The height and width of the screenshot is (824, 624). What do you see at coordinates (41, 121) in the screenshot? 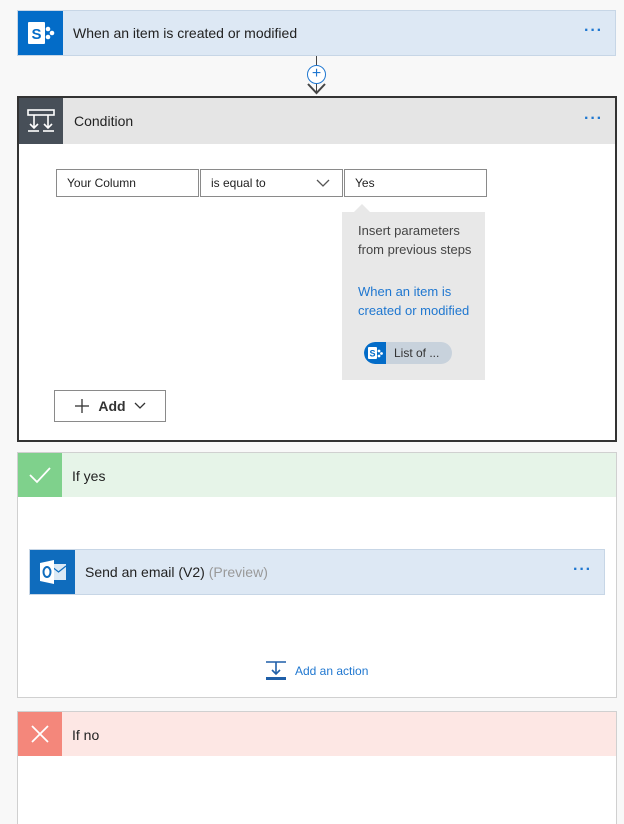
I see `condition-icon` at bounding box center [41, 121].